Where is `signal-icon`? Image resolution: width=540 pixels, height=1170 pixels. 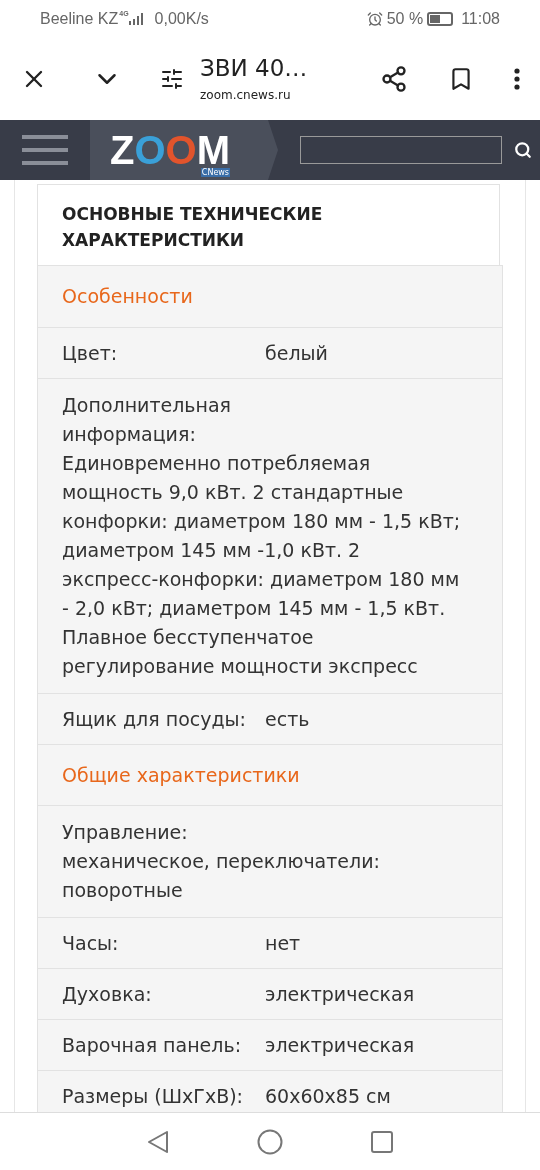 signal-icon is located at coordinates (135, 19).